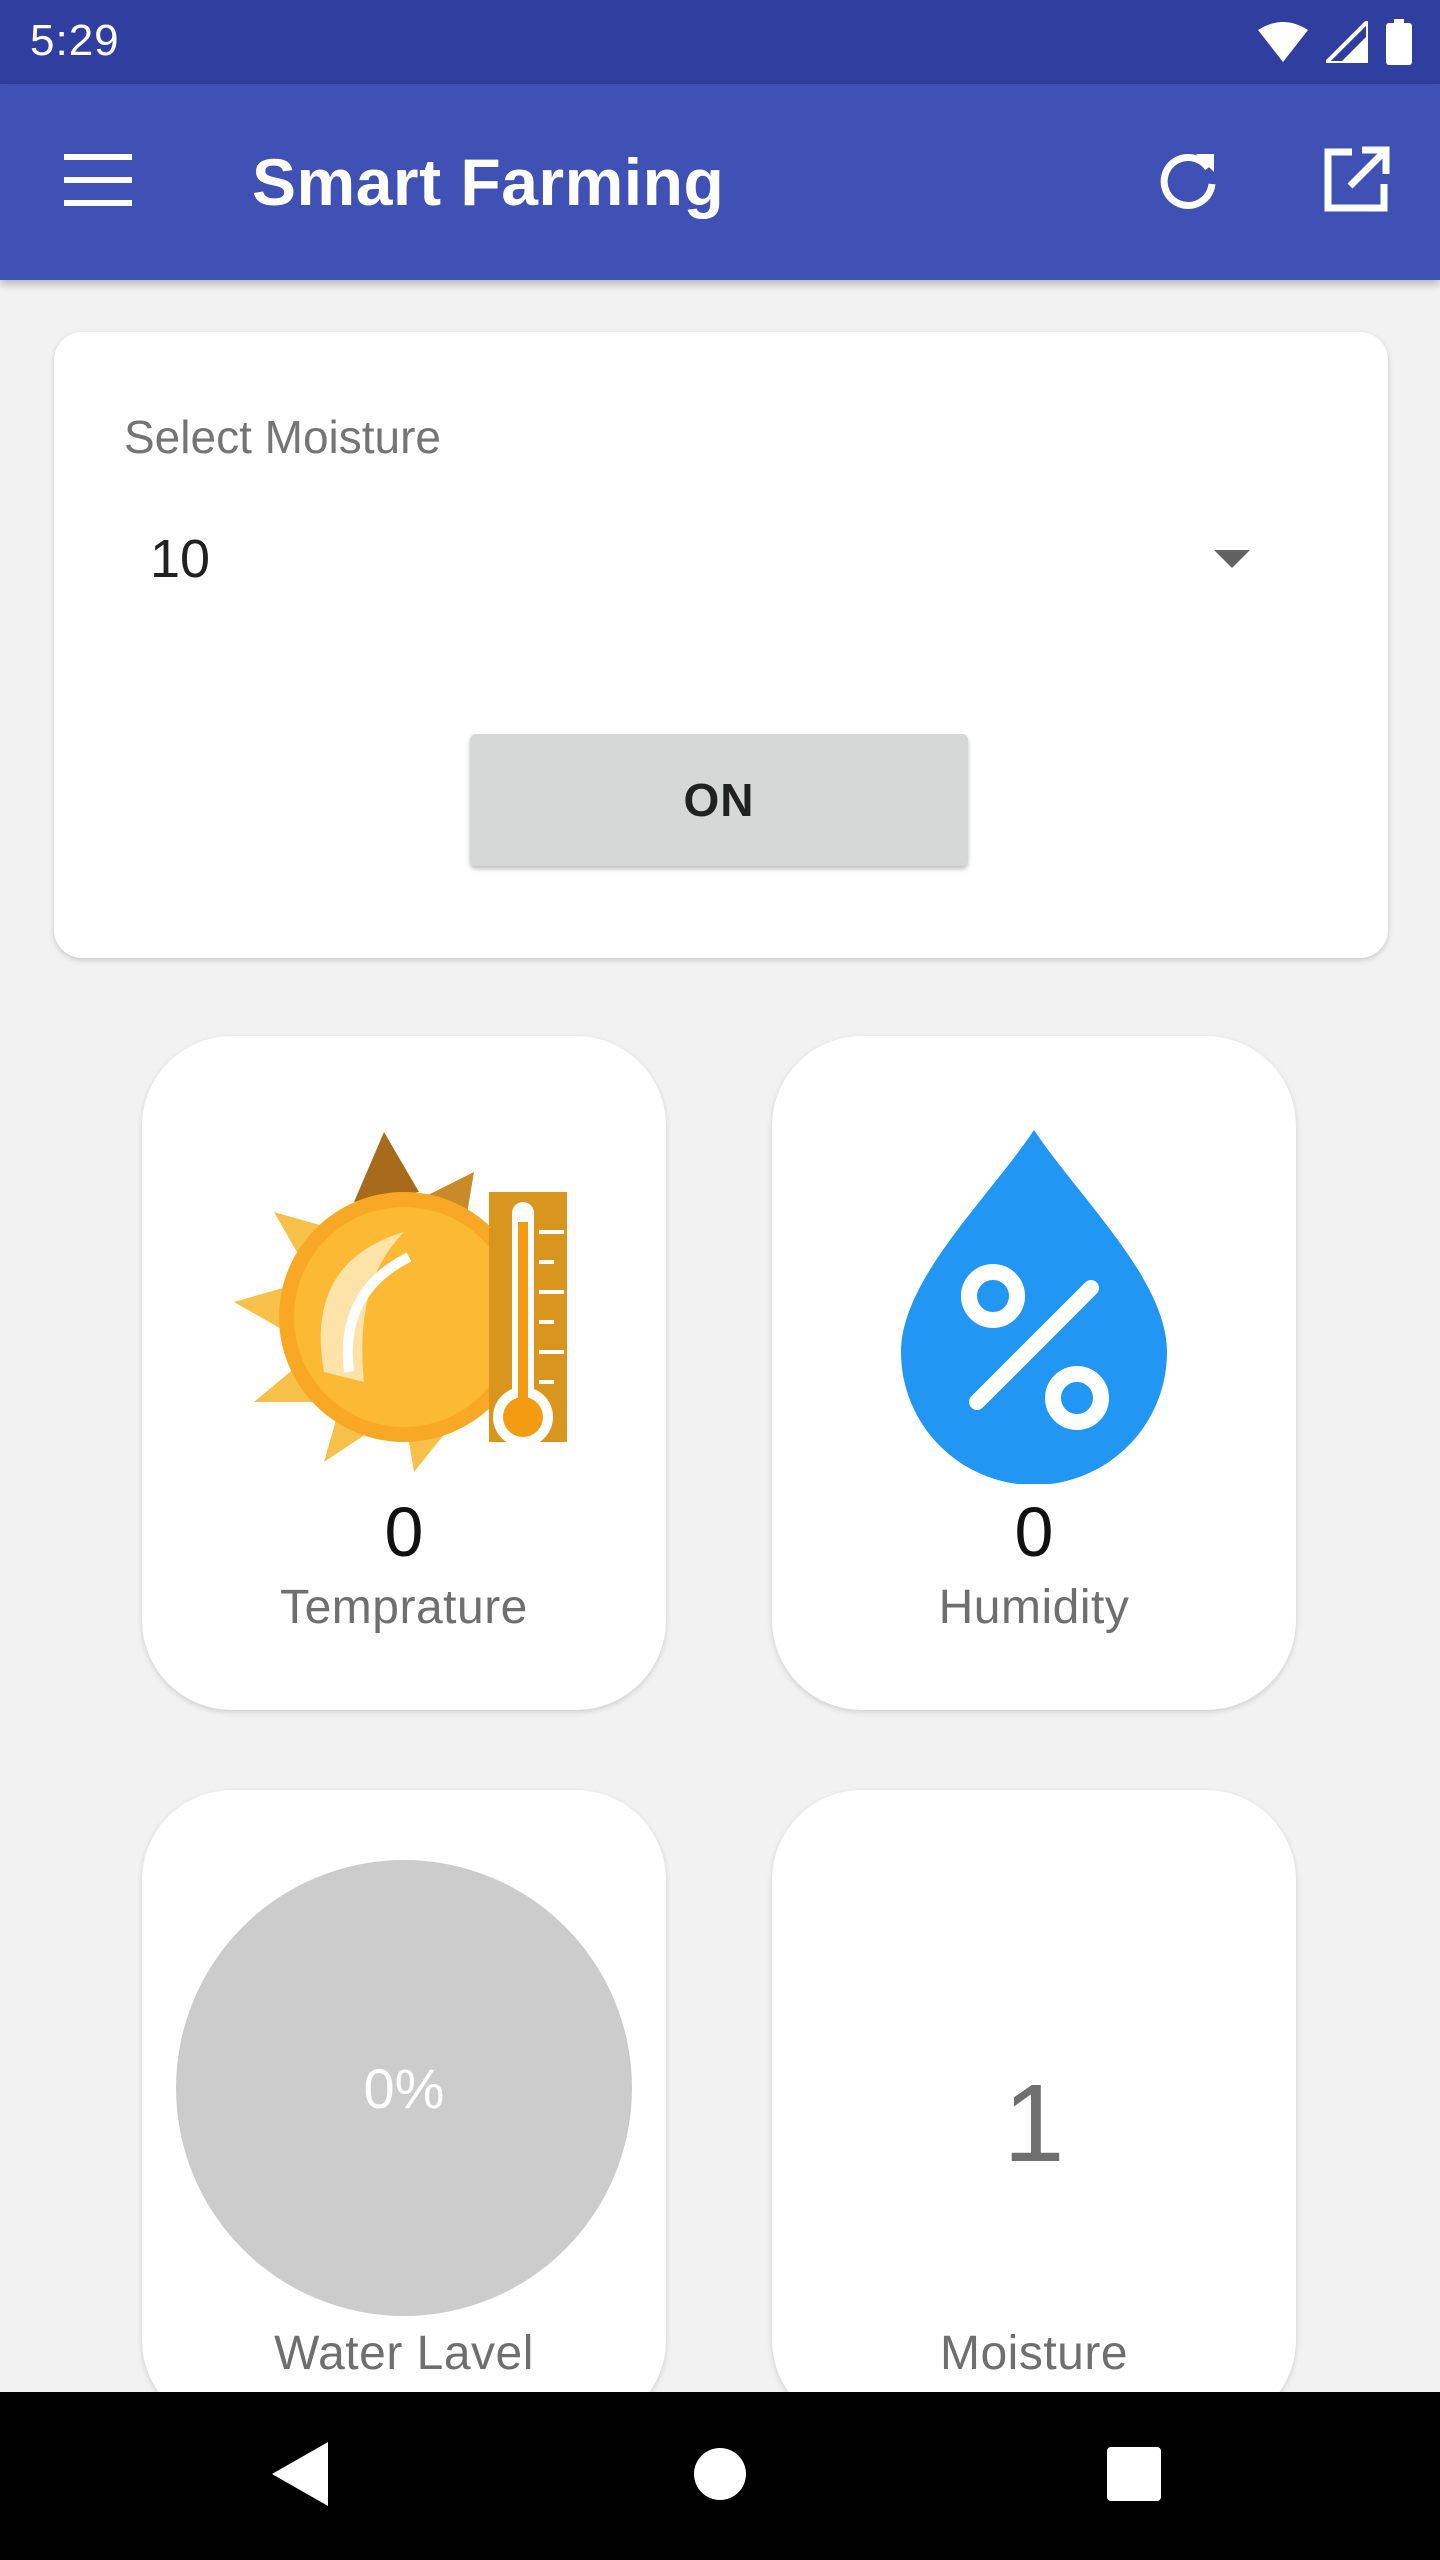 The image size is (1440, 2560). I want to click on recents-icon, so click(1134, 2476).